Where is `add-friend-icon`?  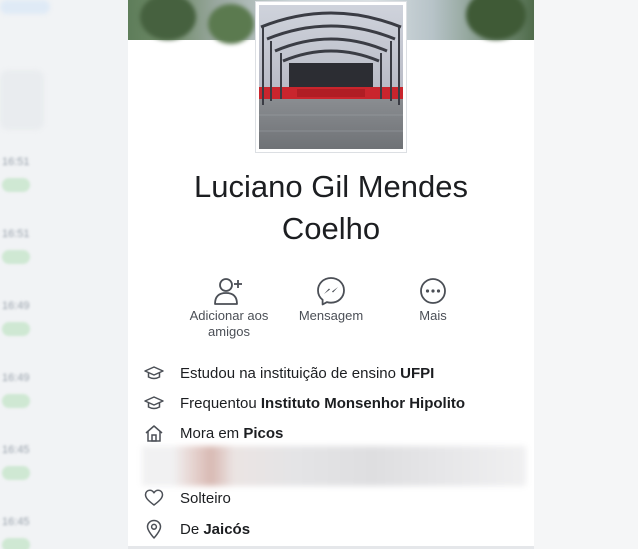 add-friend-icon is located at coordinates (228, 291).